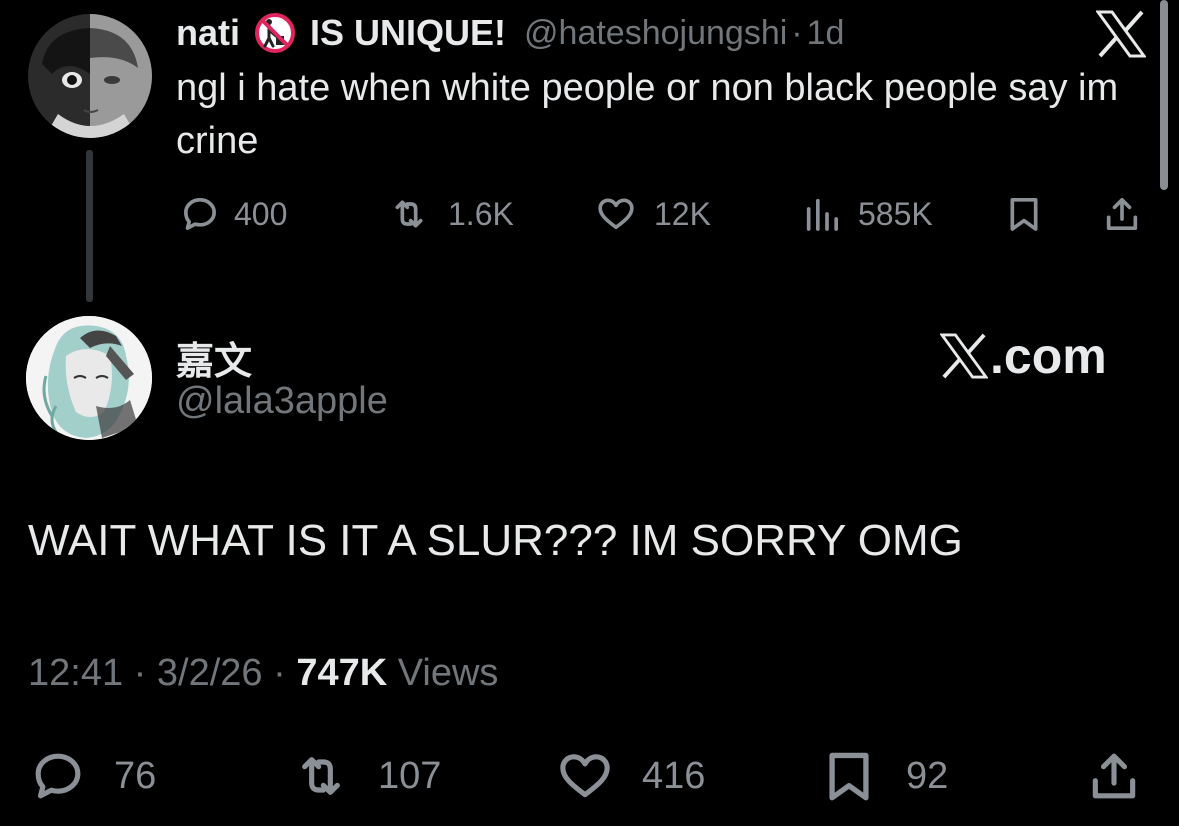 The width and height of the screenshot is (1179, 826). I want to click on parent-repost-button: 1.6K, so click(449, 214).